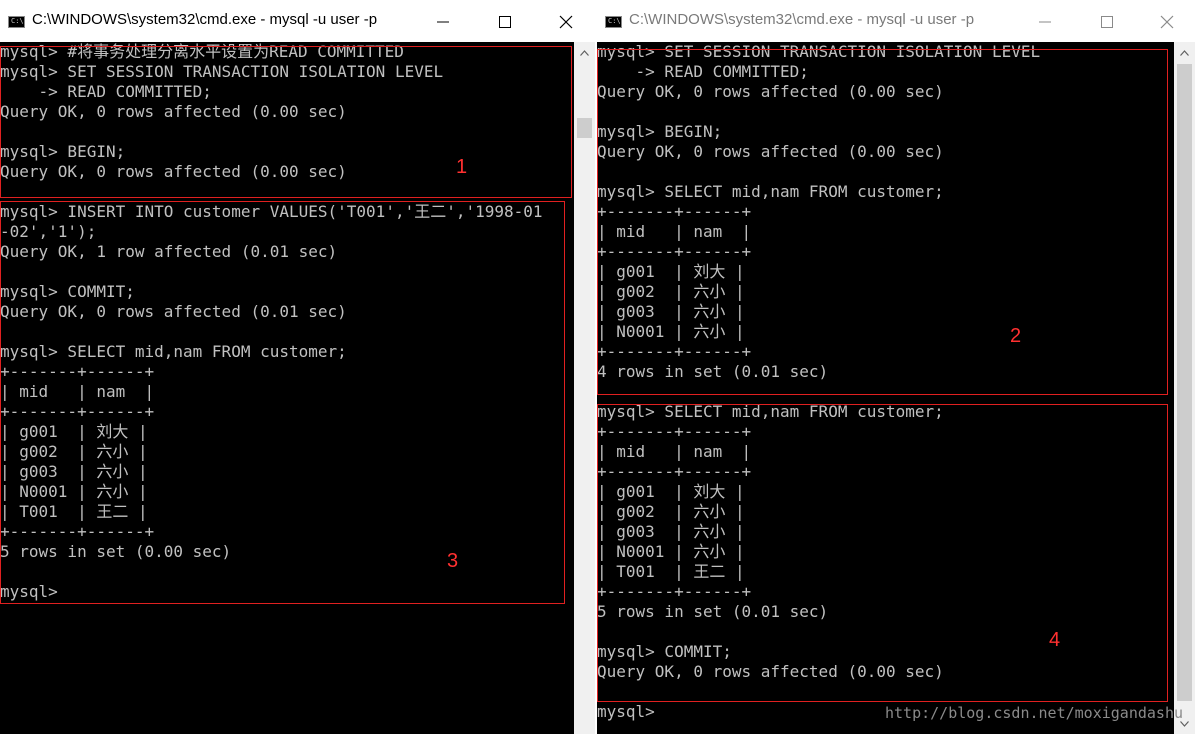 Image resolution: width=1195 pixels, height=734 pixels. I want to click on console-line: -02','1');, so click(48, 231).